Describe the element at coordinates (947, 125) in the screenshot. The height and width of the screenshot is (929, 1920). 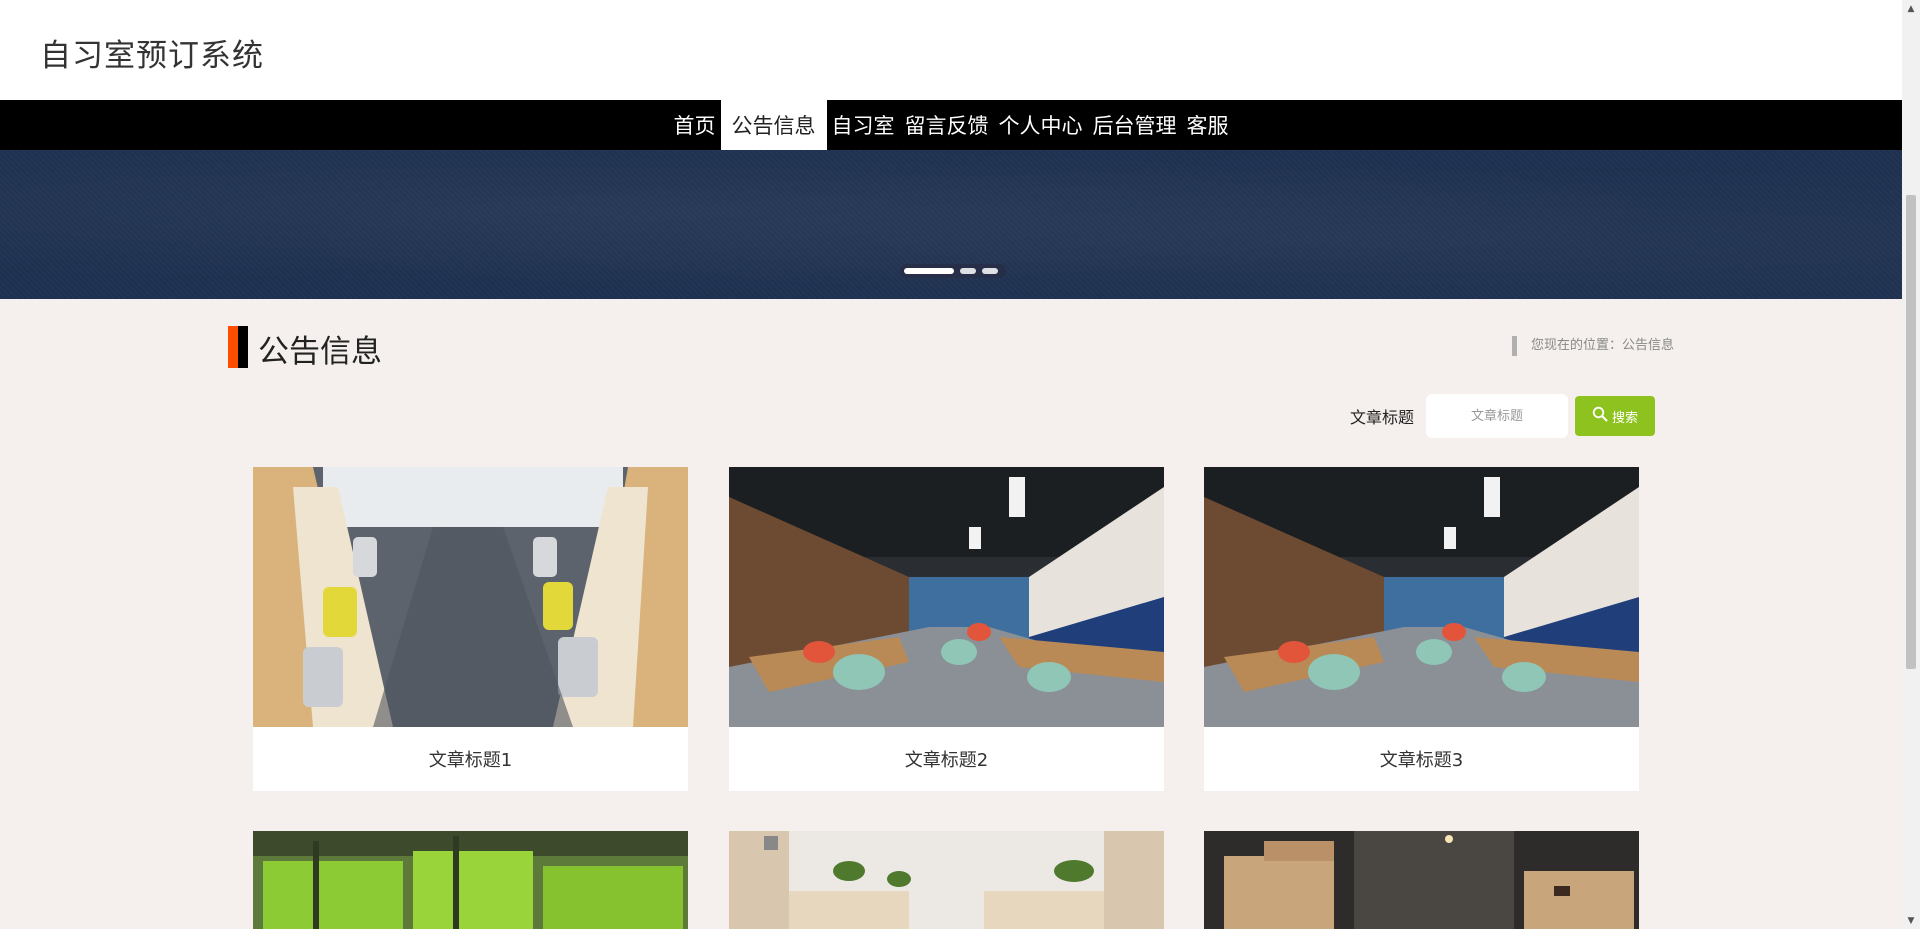
I see `nav-item-feedback: 留言反馈` at that location.